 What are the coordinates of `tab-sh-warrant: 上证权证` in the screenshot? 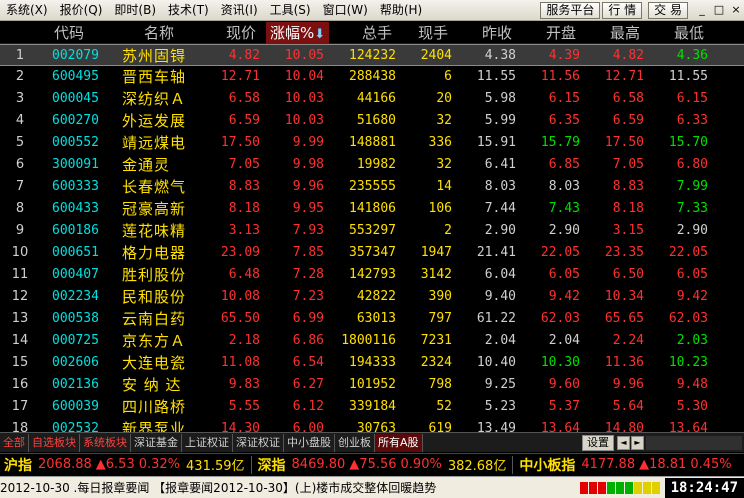 It's located at (207, 442).